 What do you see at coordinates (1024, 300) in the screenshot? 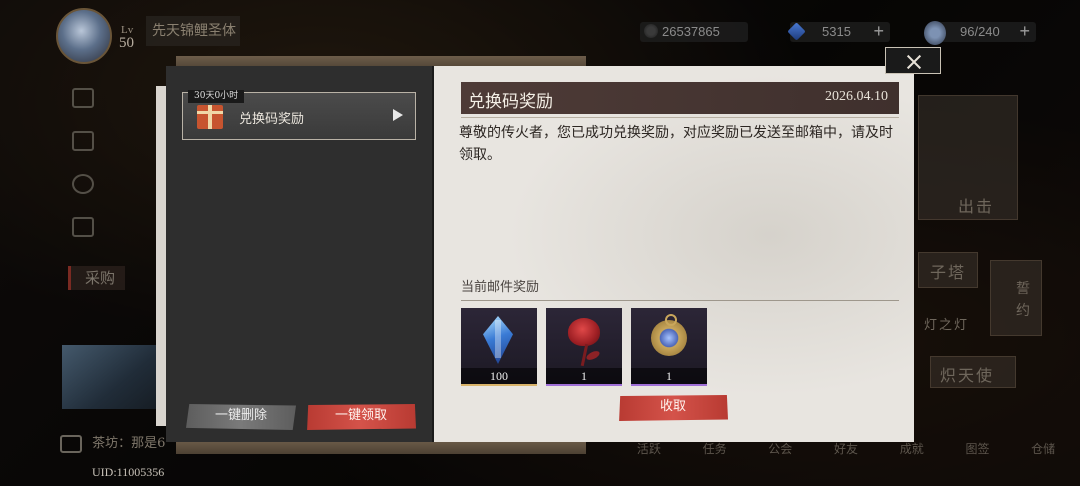
I see `oath-label: 誓约` at bounding box center [1024, 300].